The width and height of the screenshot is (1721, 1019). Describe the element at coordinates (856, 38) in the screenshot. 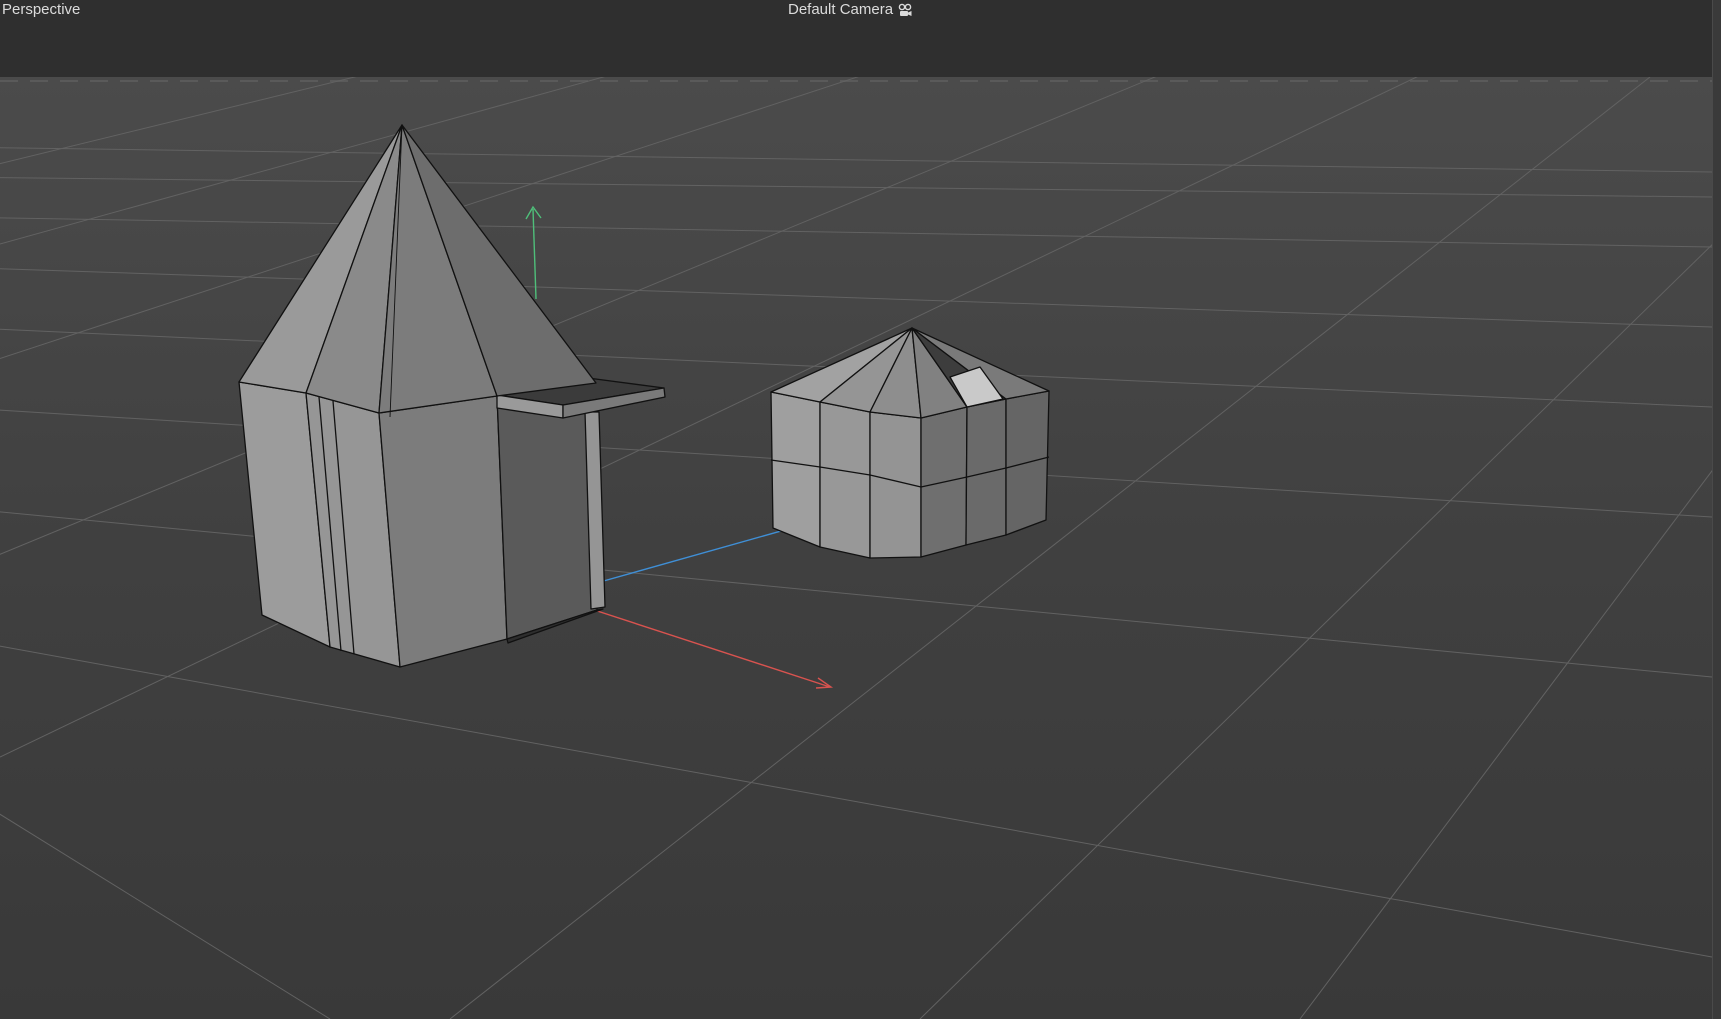

I see `viewport-header: Perspective Default Camera` at that location.